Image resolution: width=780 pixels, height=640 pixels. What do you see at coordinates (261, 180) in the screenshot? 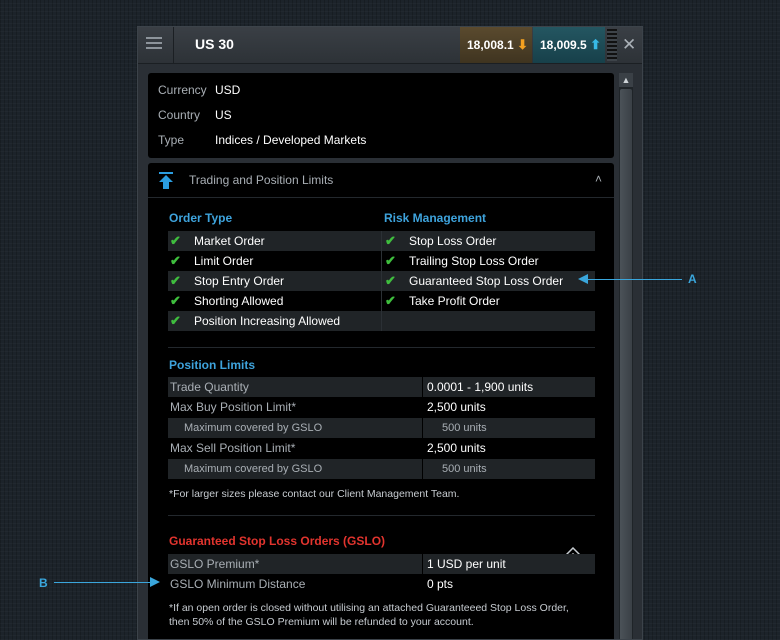
I see `section-header-title: Trading and Position Limits` at bounding box center [261, 180].